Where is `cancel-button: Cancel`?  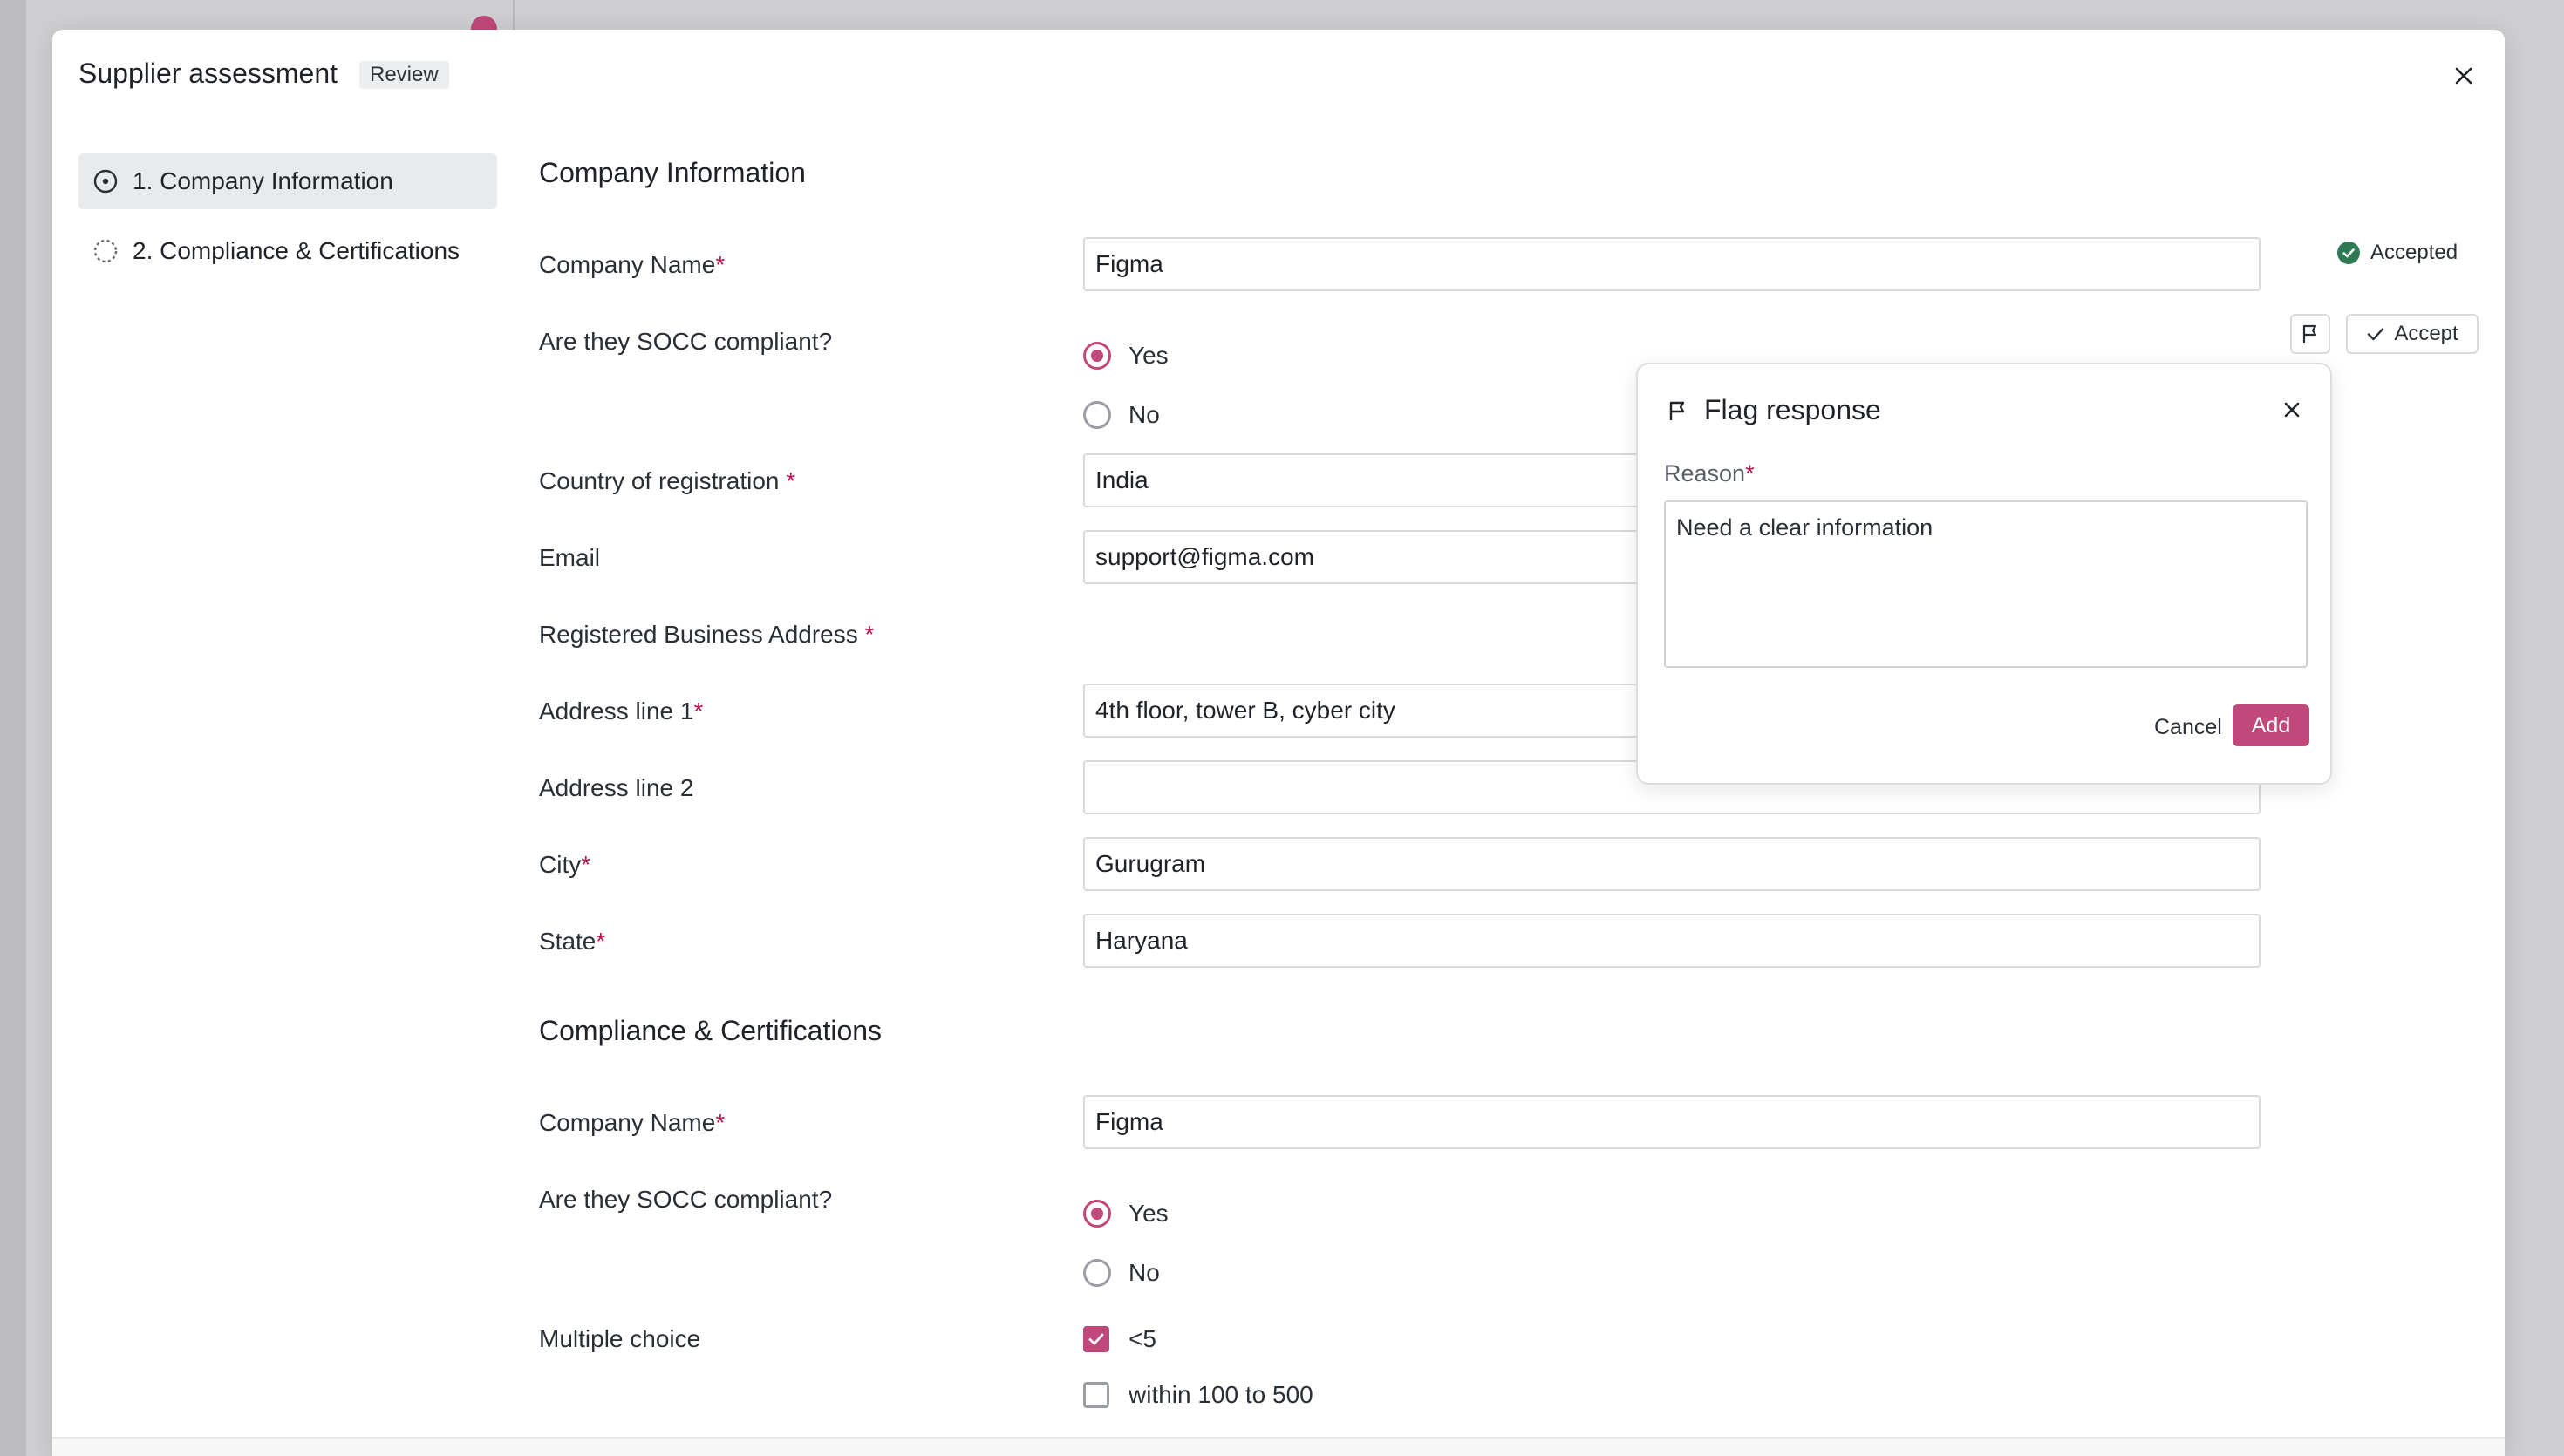
cancel-button: Cancel is located at coordinates (2188, 727).